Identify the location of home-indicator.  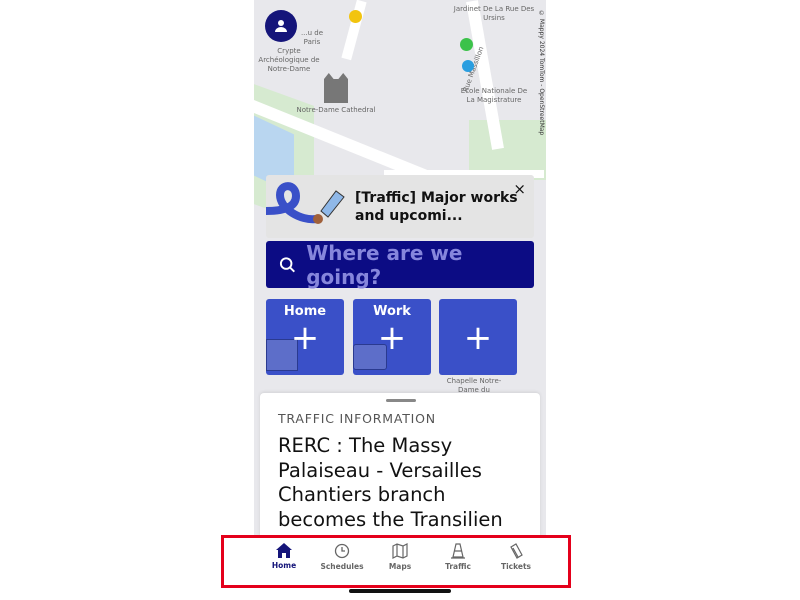
(400, 591).